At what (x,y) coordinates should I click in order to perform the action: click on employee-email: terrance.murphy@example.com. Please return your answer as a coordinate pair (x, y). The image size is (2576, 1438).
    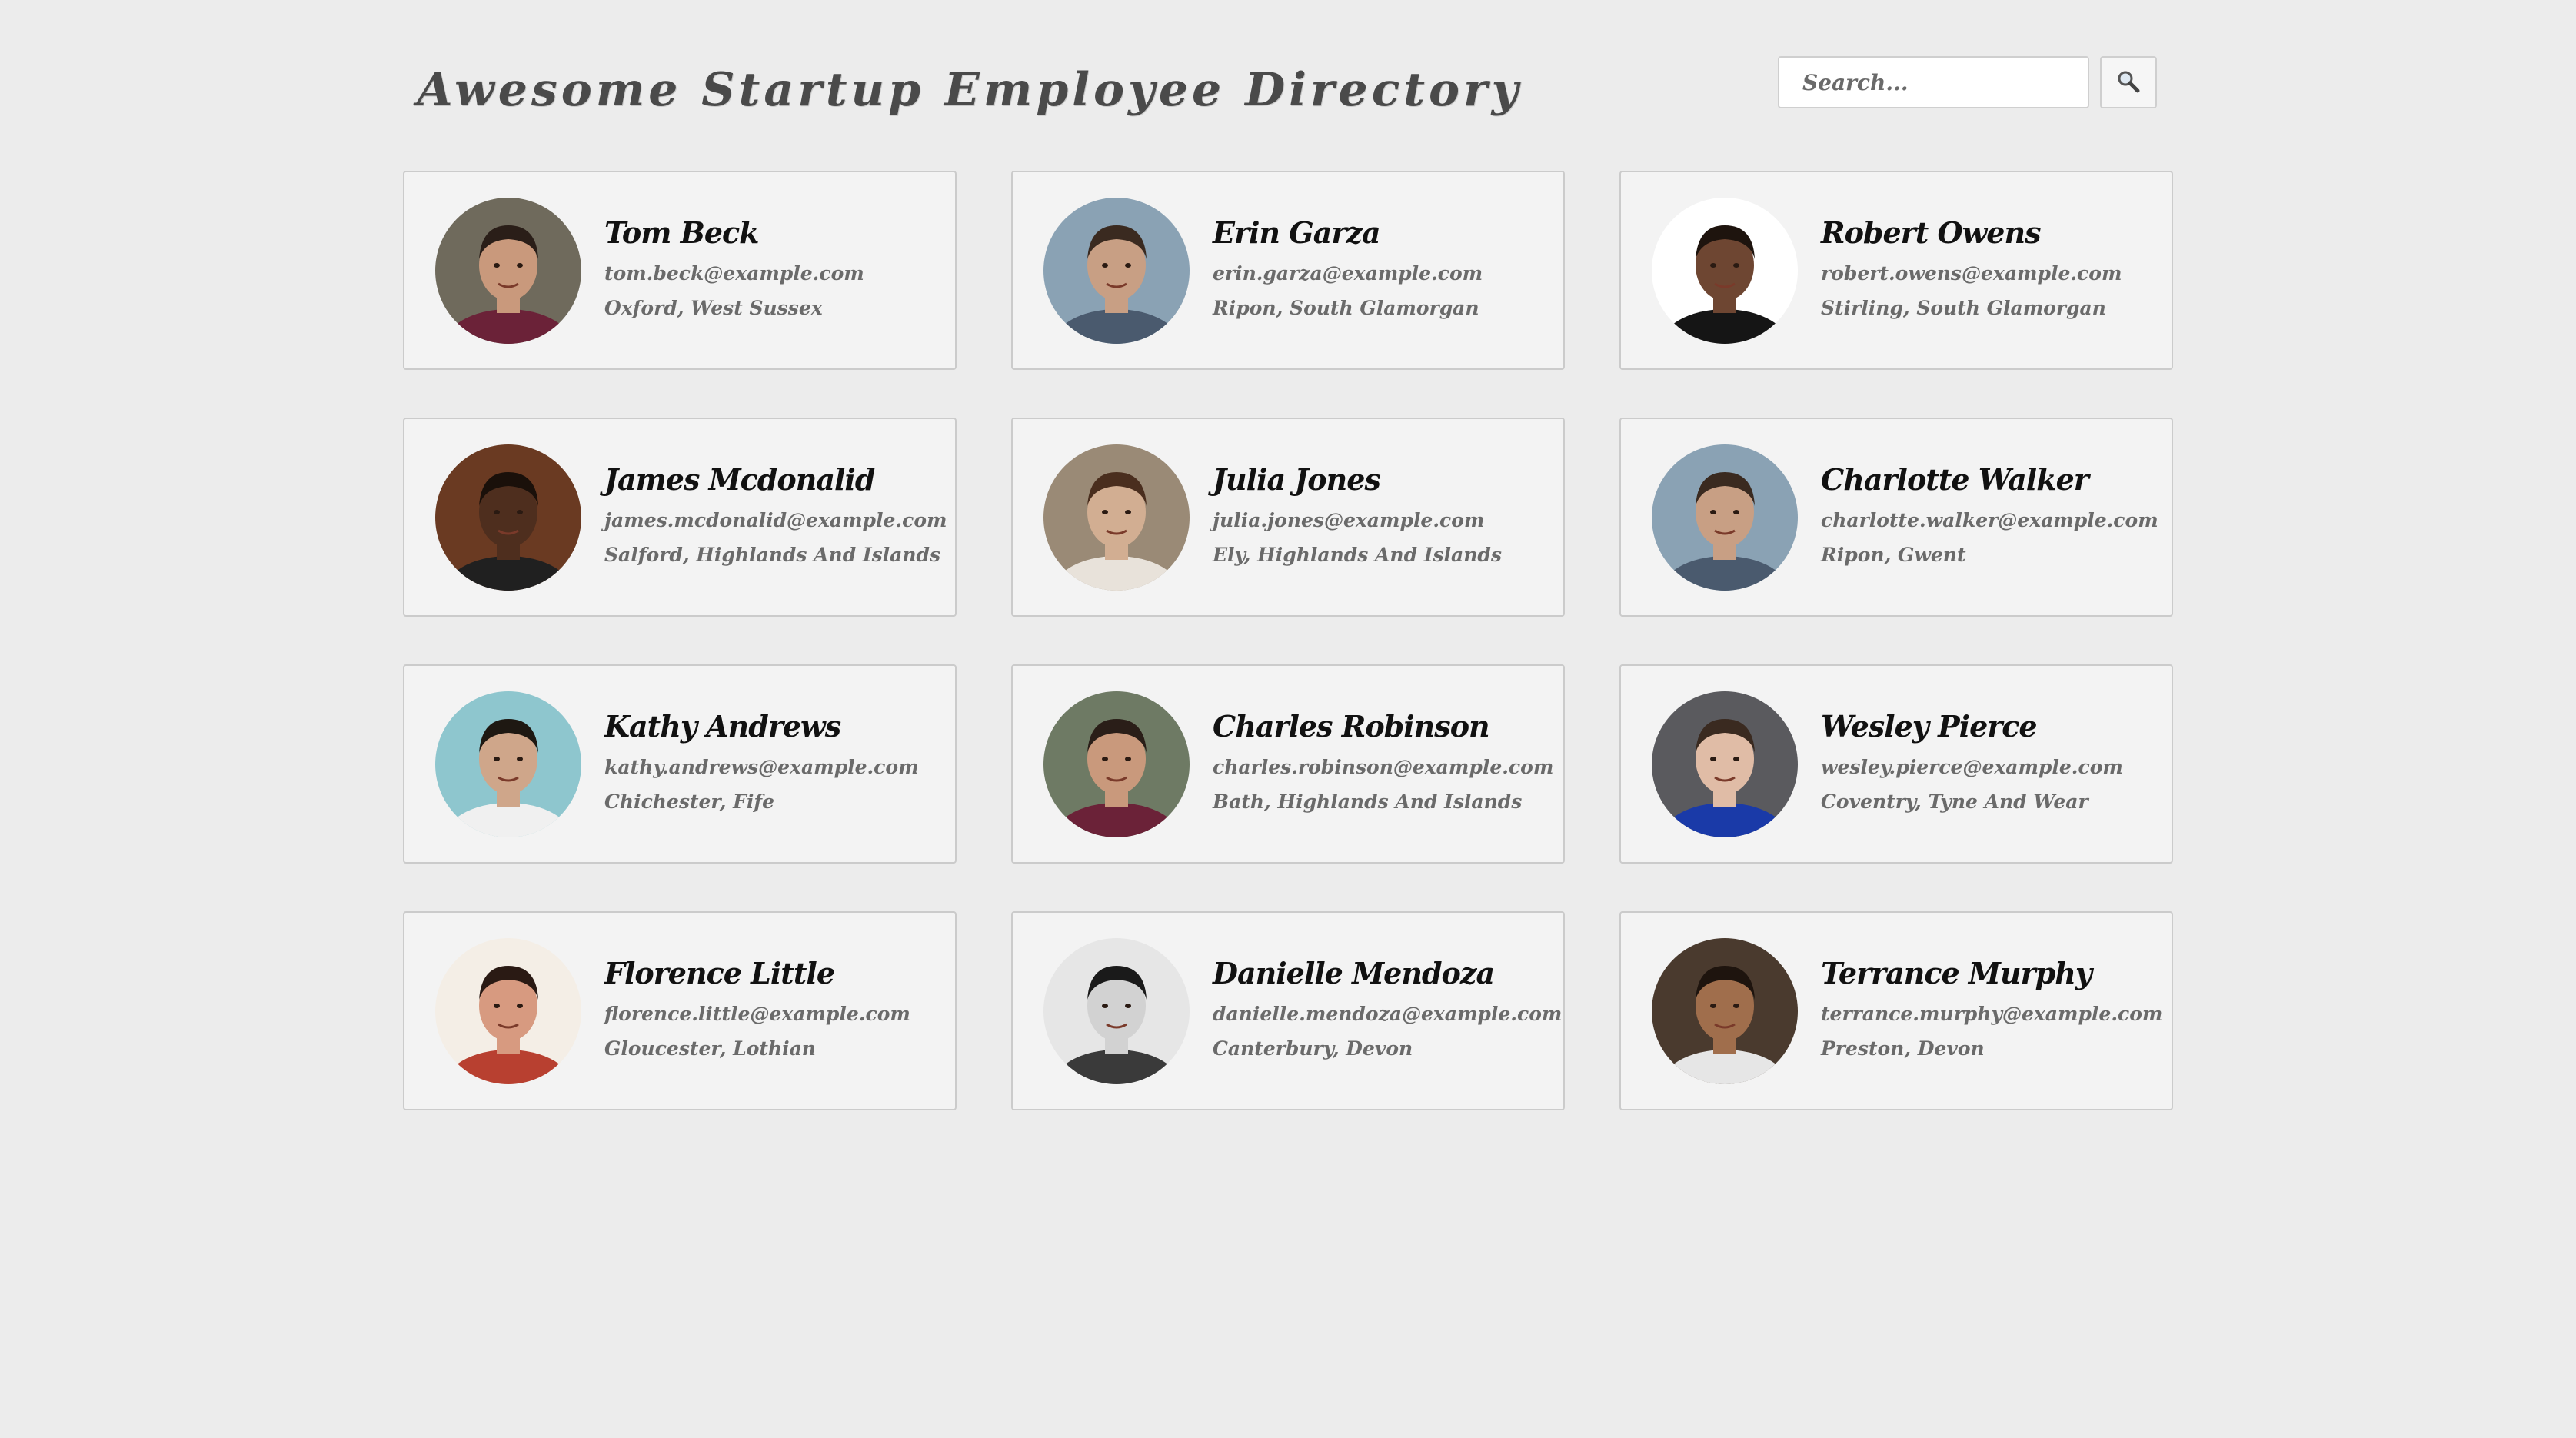
    Looking at the image, I should click on (1992, 1014).